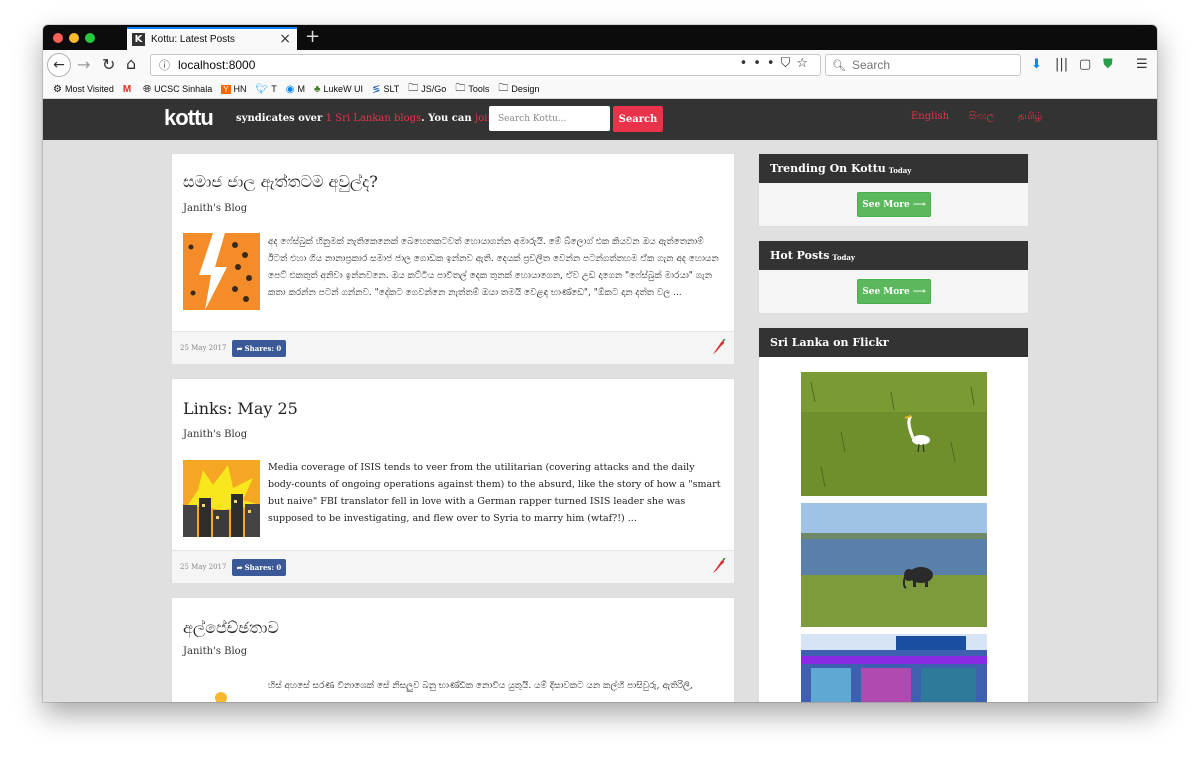 The width and height of the screenshot is (1200, 764). What do you see at coordinates (894, 668) in the screenshot?
I see `flickr-photo-shop` at bounding box center [894, 668].